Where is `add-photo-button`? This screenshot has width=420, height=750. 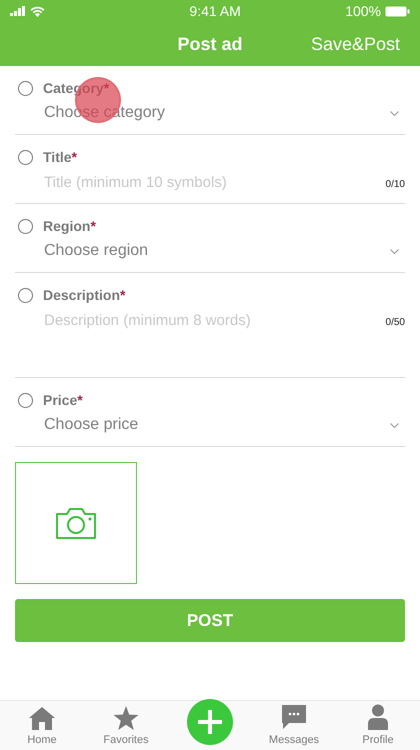 add-photo-button is located at coordinates (76, 523).